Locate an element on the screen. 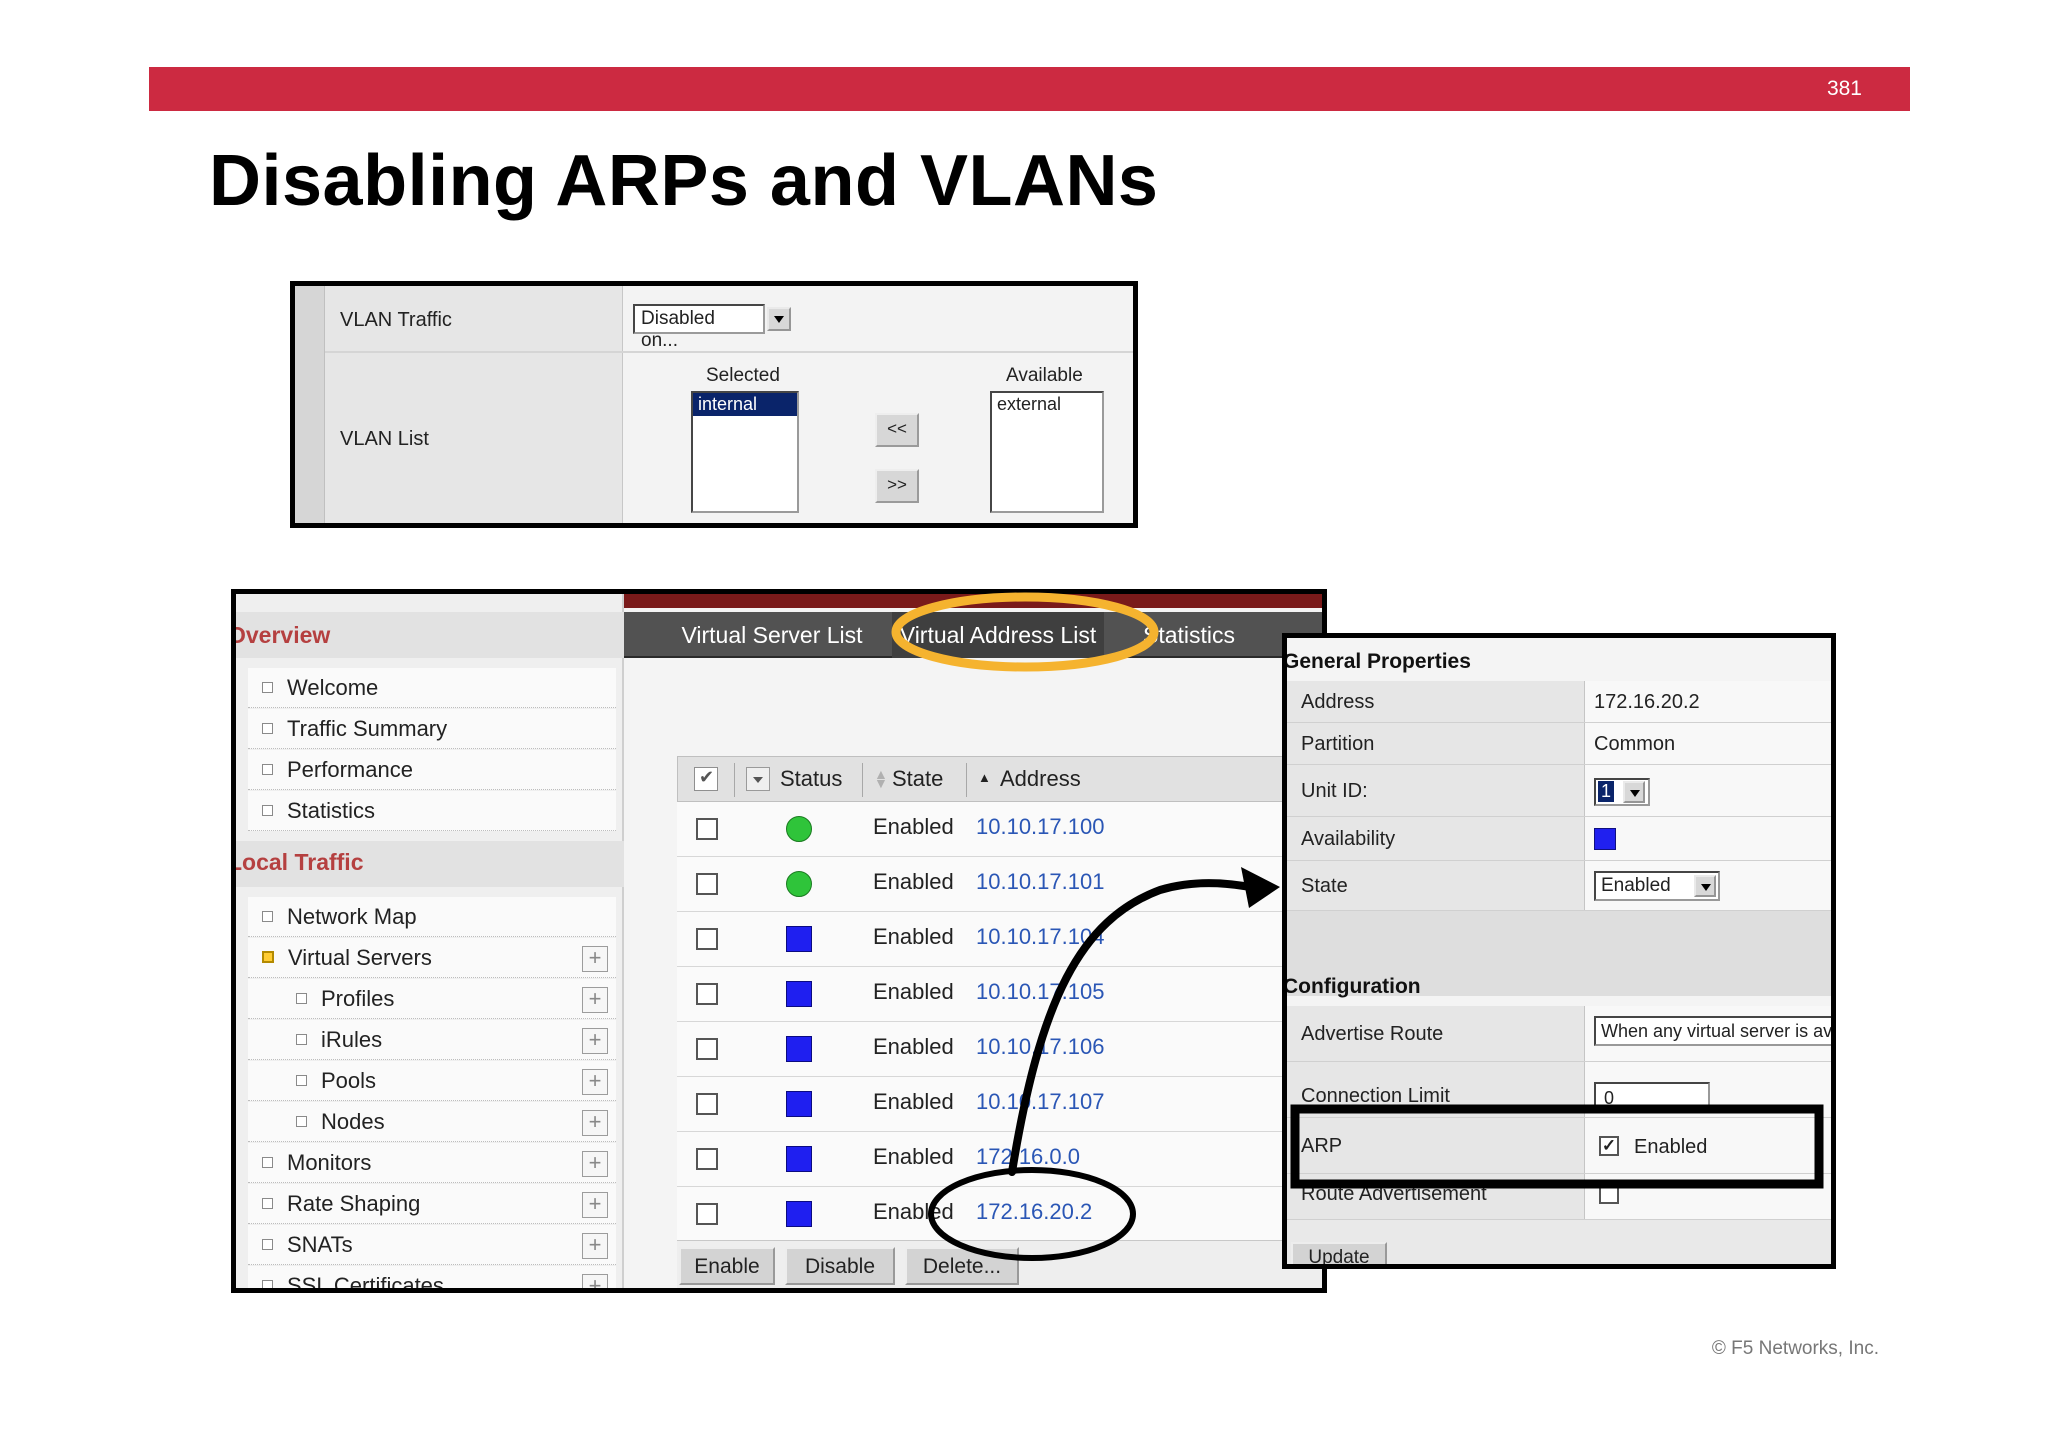 The image size is (2048, 1447). address-highlight-ellipse is located at coordinates (1032, 1214).